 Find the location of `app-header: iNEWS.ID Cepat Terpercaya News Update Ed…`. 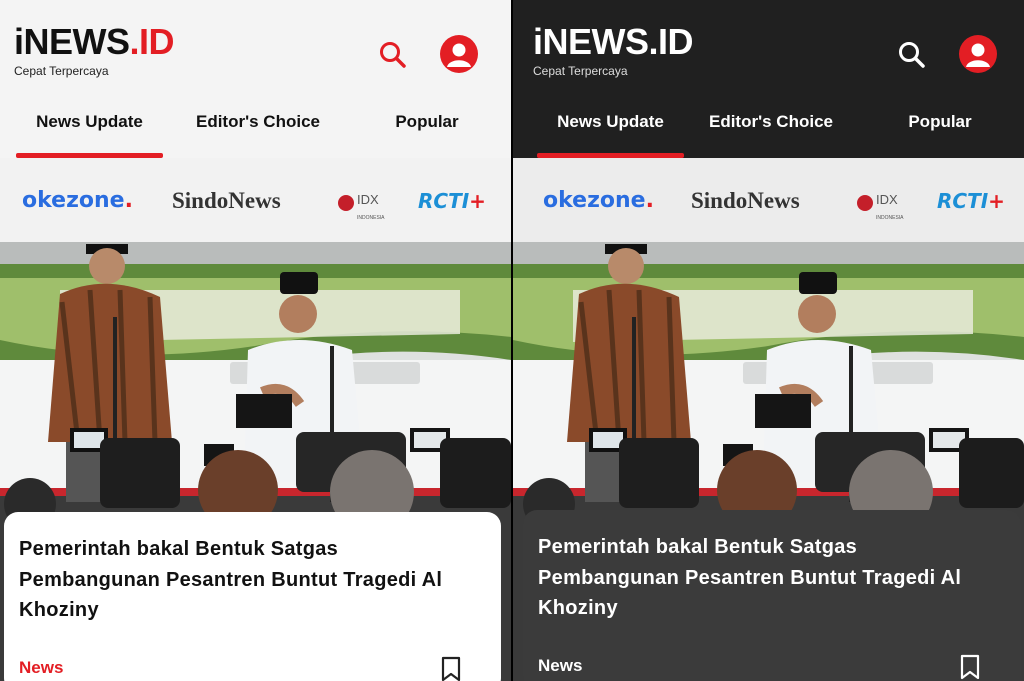

app-header: iNEWS.ID Cepat Terpercaya News Update Ed… is located at coordinates (255, 79).